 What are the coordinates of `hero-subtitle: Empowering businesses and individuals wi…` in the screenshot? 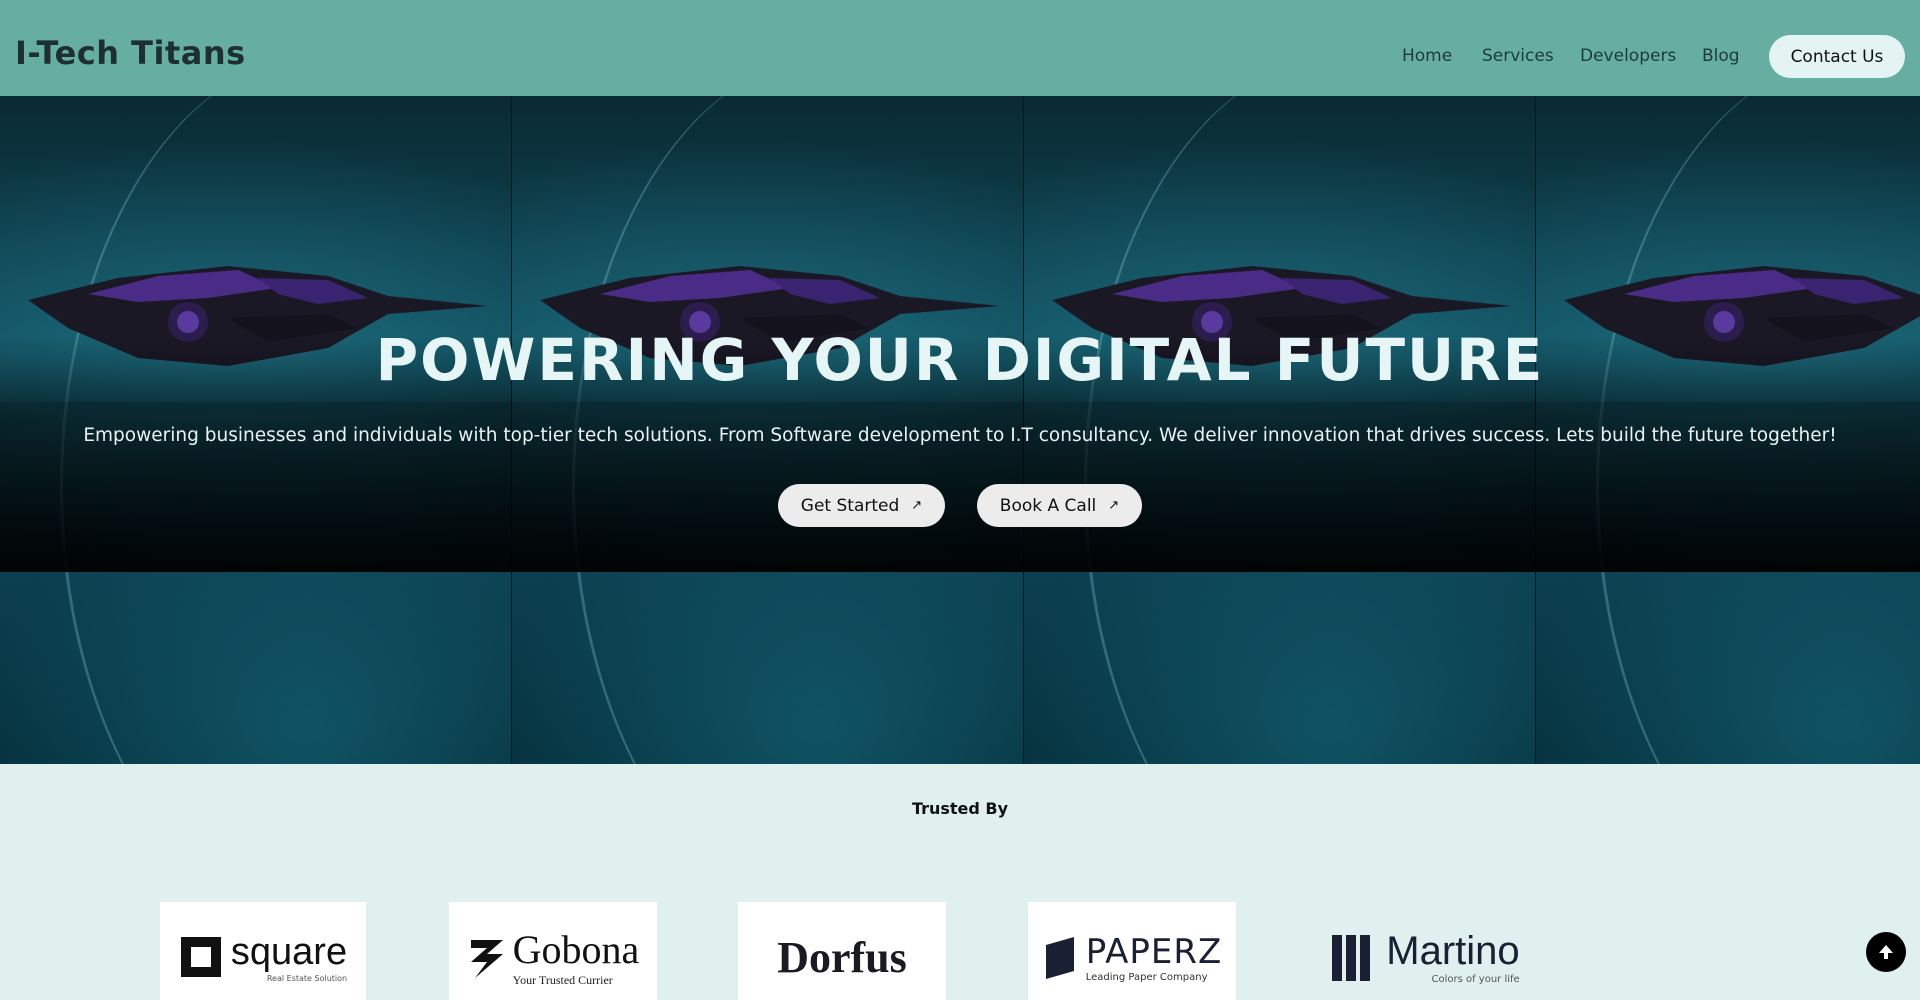 It's located at (960, 435).